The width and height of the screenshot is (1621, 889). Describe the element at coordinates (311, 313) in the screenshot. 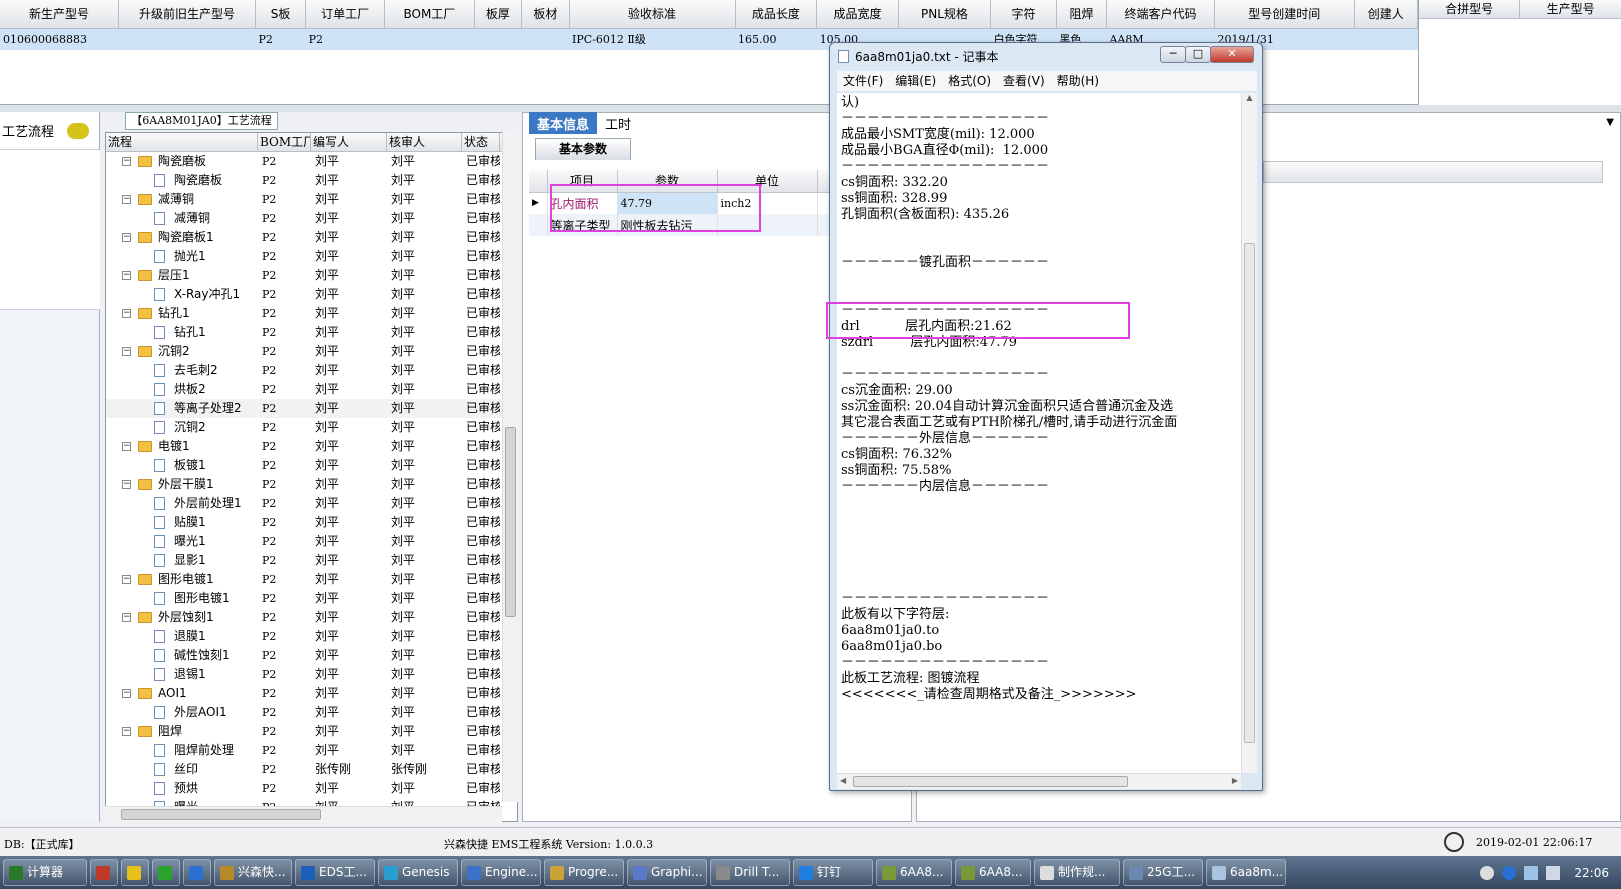

I see `tree-row: − 钻孔1 P2 刘平 刘平 已审核` at that location.